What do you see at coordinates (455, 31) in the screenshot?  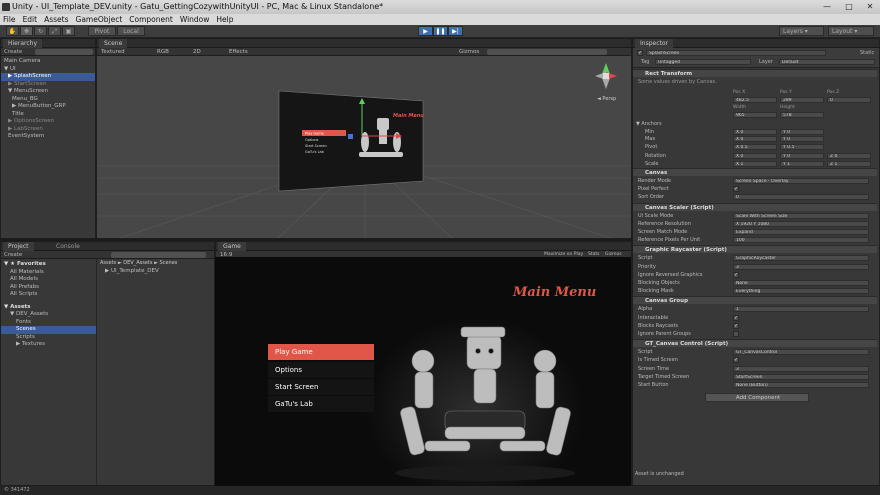 I see `step-icon: ▶|` at bounding box center [455, 31].